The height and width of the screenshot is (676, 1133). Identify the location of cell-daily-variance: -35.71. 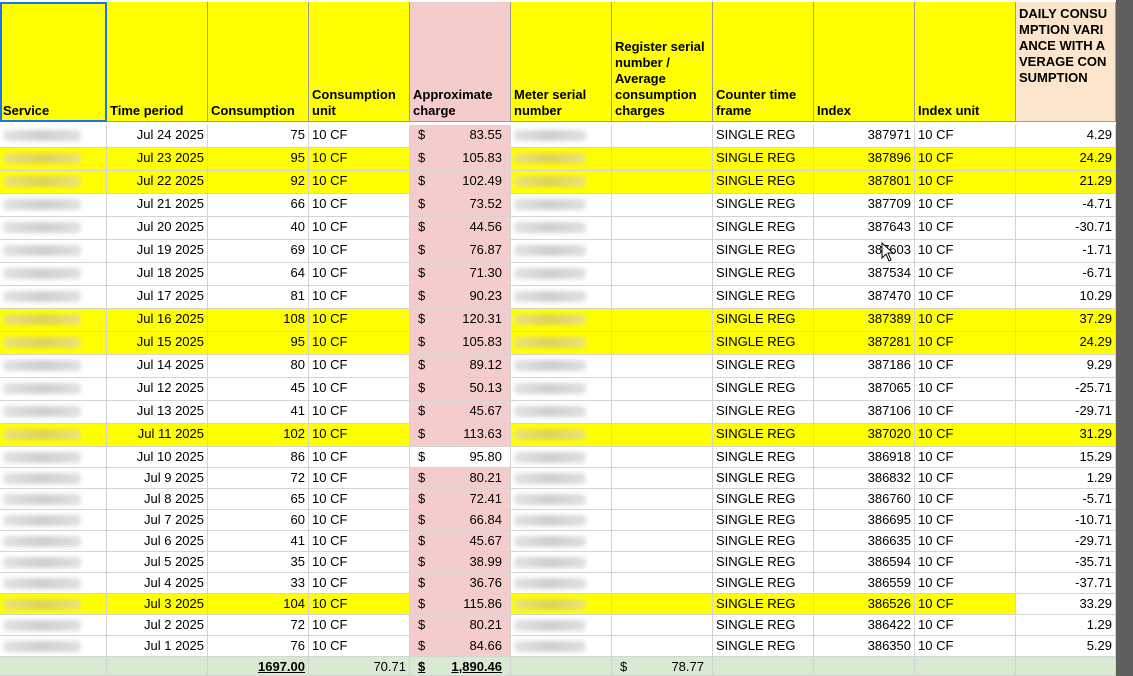
(1066, 562).